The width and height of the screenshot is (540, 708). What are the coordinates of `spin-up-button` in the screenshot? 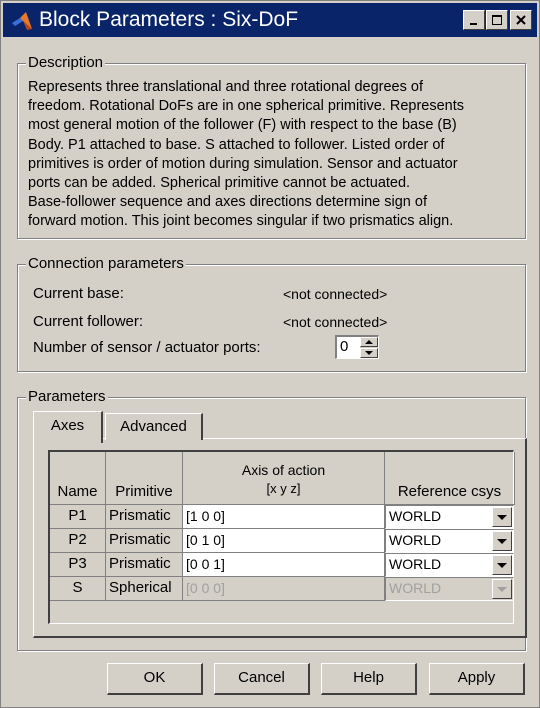 It's located at (369, 342).